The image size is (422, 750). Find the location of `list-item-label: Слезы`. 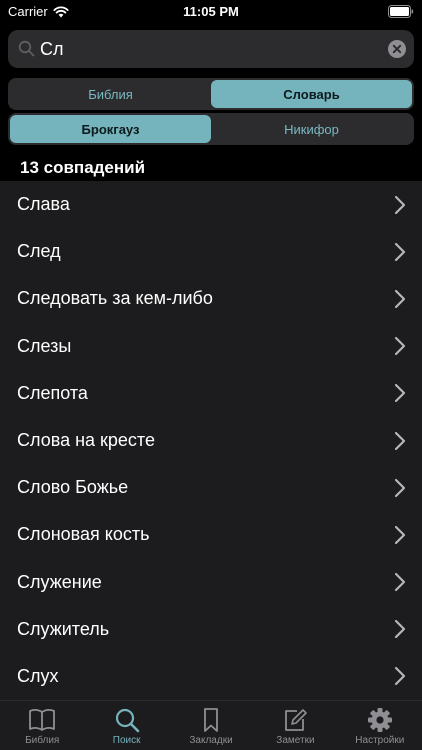

list-item-label: Слезы is located at coordinates (44, 345).